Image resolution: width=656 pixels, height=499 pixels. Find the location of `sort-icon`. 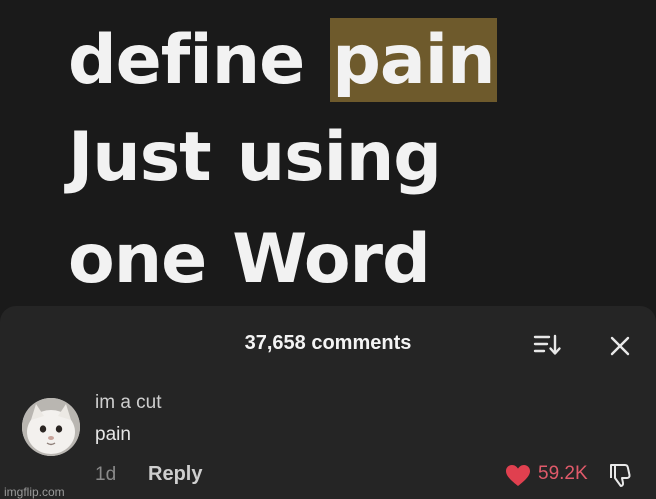

sort-icon is located at coordinates (548, 345).